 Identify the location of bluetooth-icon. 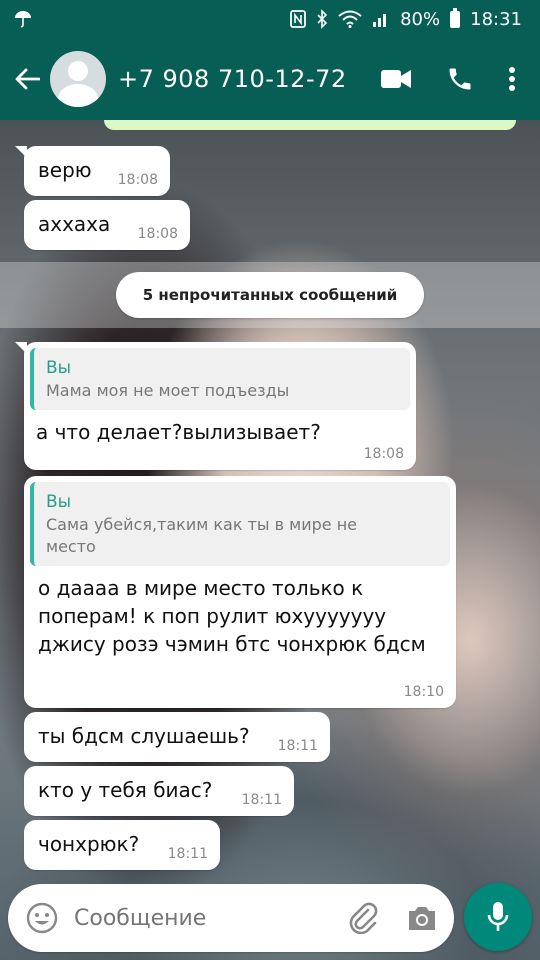
(322, 19).